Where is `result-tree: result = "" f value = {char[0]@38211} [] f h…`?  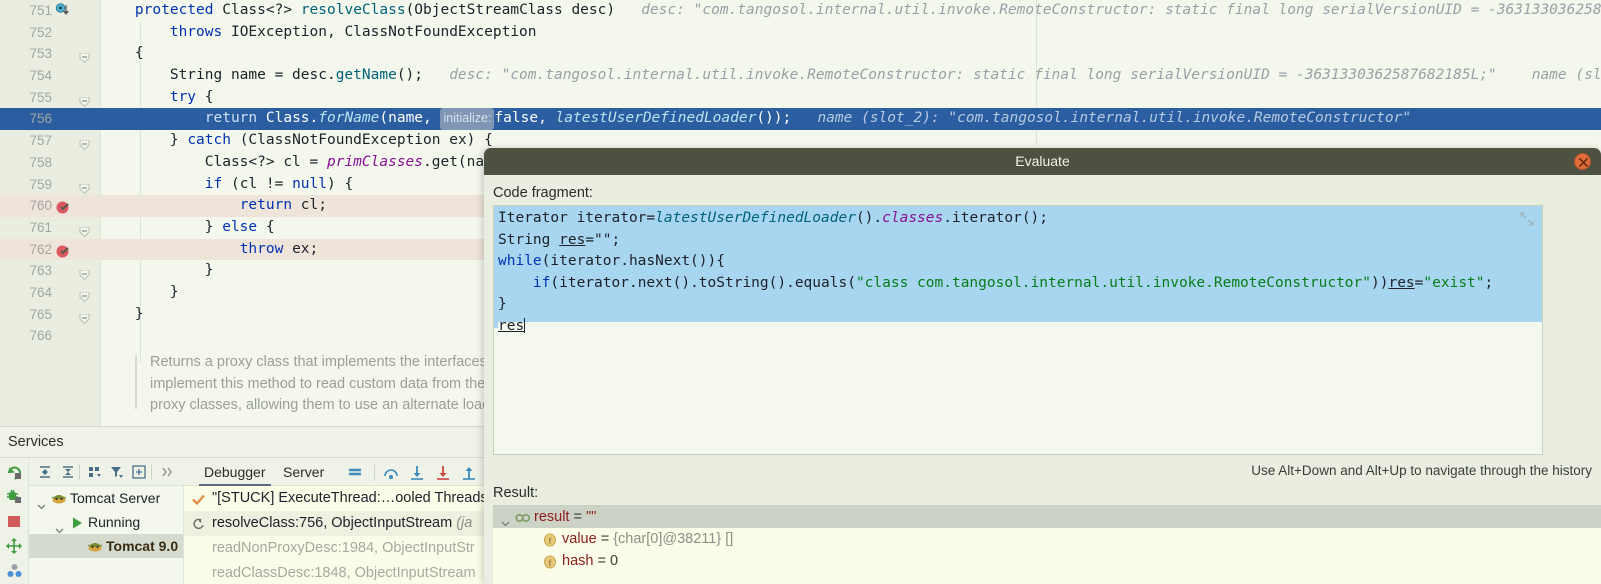
result-tree: result = "" f value = {char[0]@38211} [] f h… is located at coordinates (1047, 544).